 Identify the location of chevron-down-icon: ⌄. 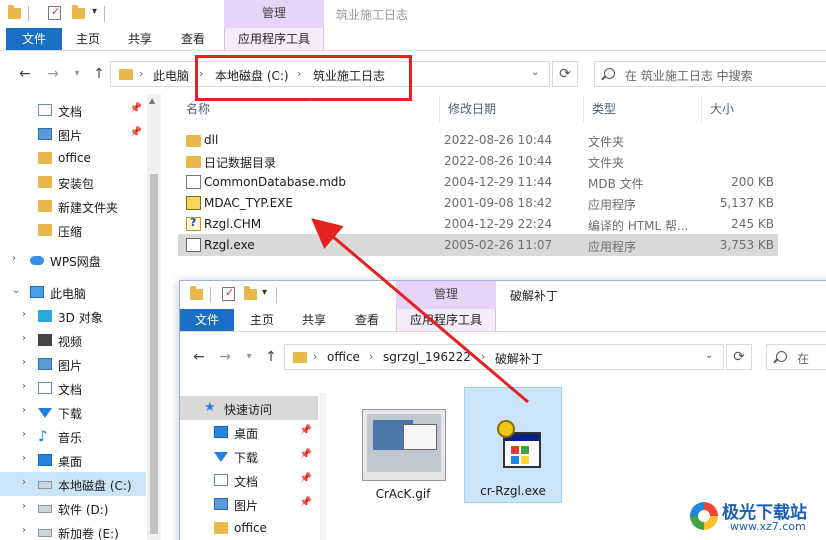
(16, 290).